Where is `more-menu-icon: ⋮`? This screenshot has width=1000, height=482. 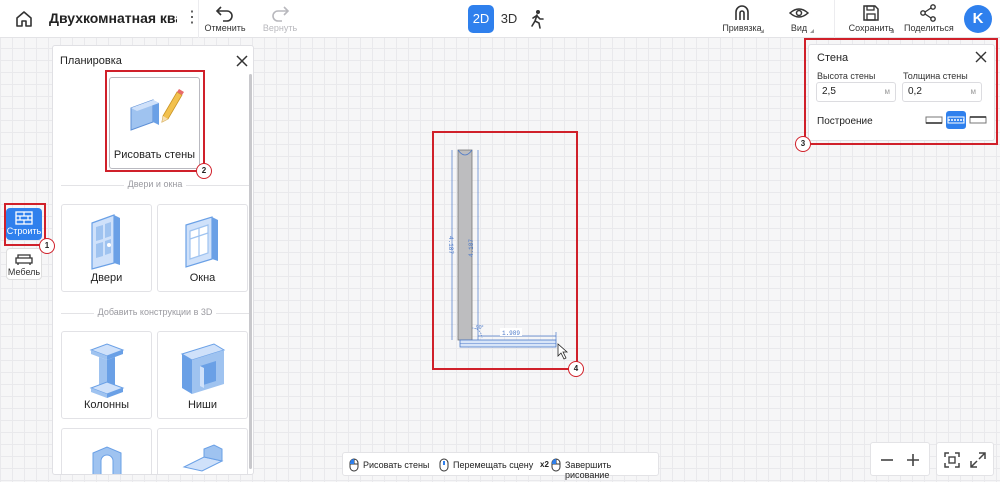
more-menu-icon: ⋮ is located at coordinates (192, 19).